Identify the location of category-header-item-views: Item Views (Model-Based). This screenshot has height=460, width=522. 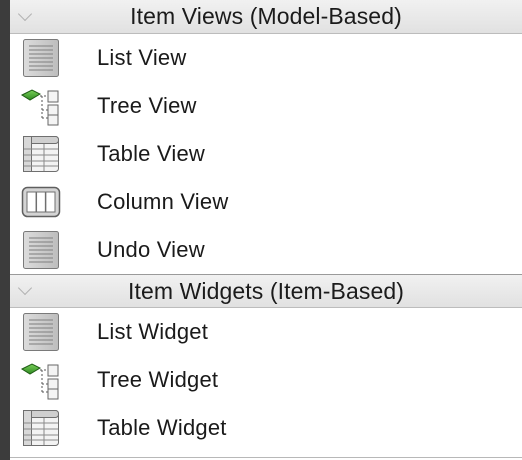
(266, 17).